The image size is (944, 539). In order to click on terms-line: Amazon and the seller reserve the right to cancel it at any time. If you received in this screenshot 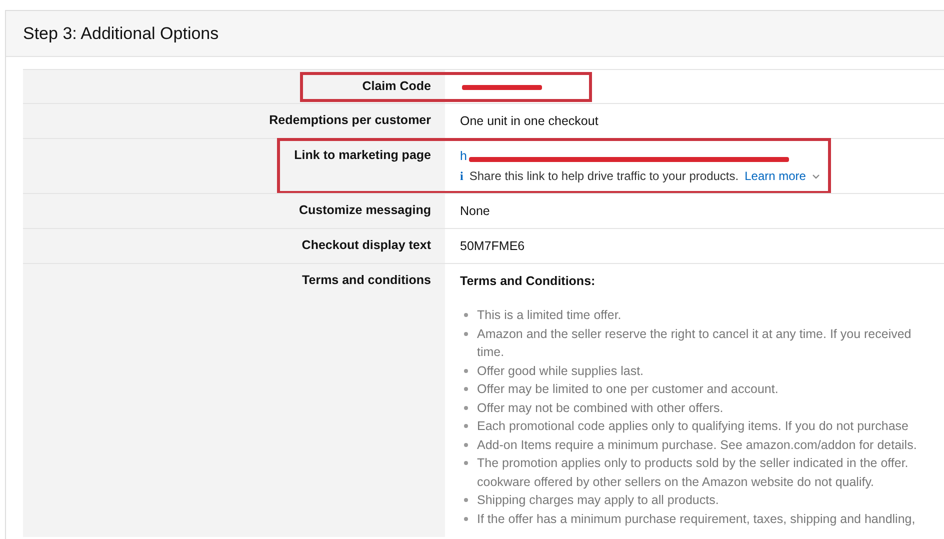, I will do `click(694, 334)`.